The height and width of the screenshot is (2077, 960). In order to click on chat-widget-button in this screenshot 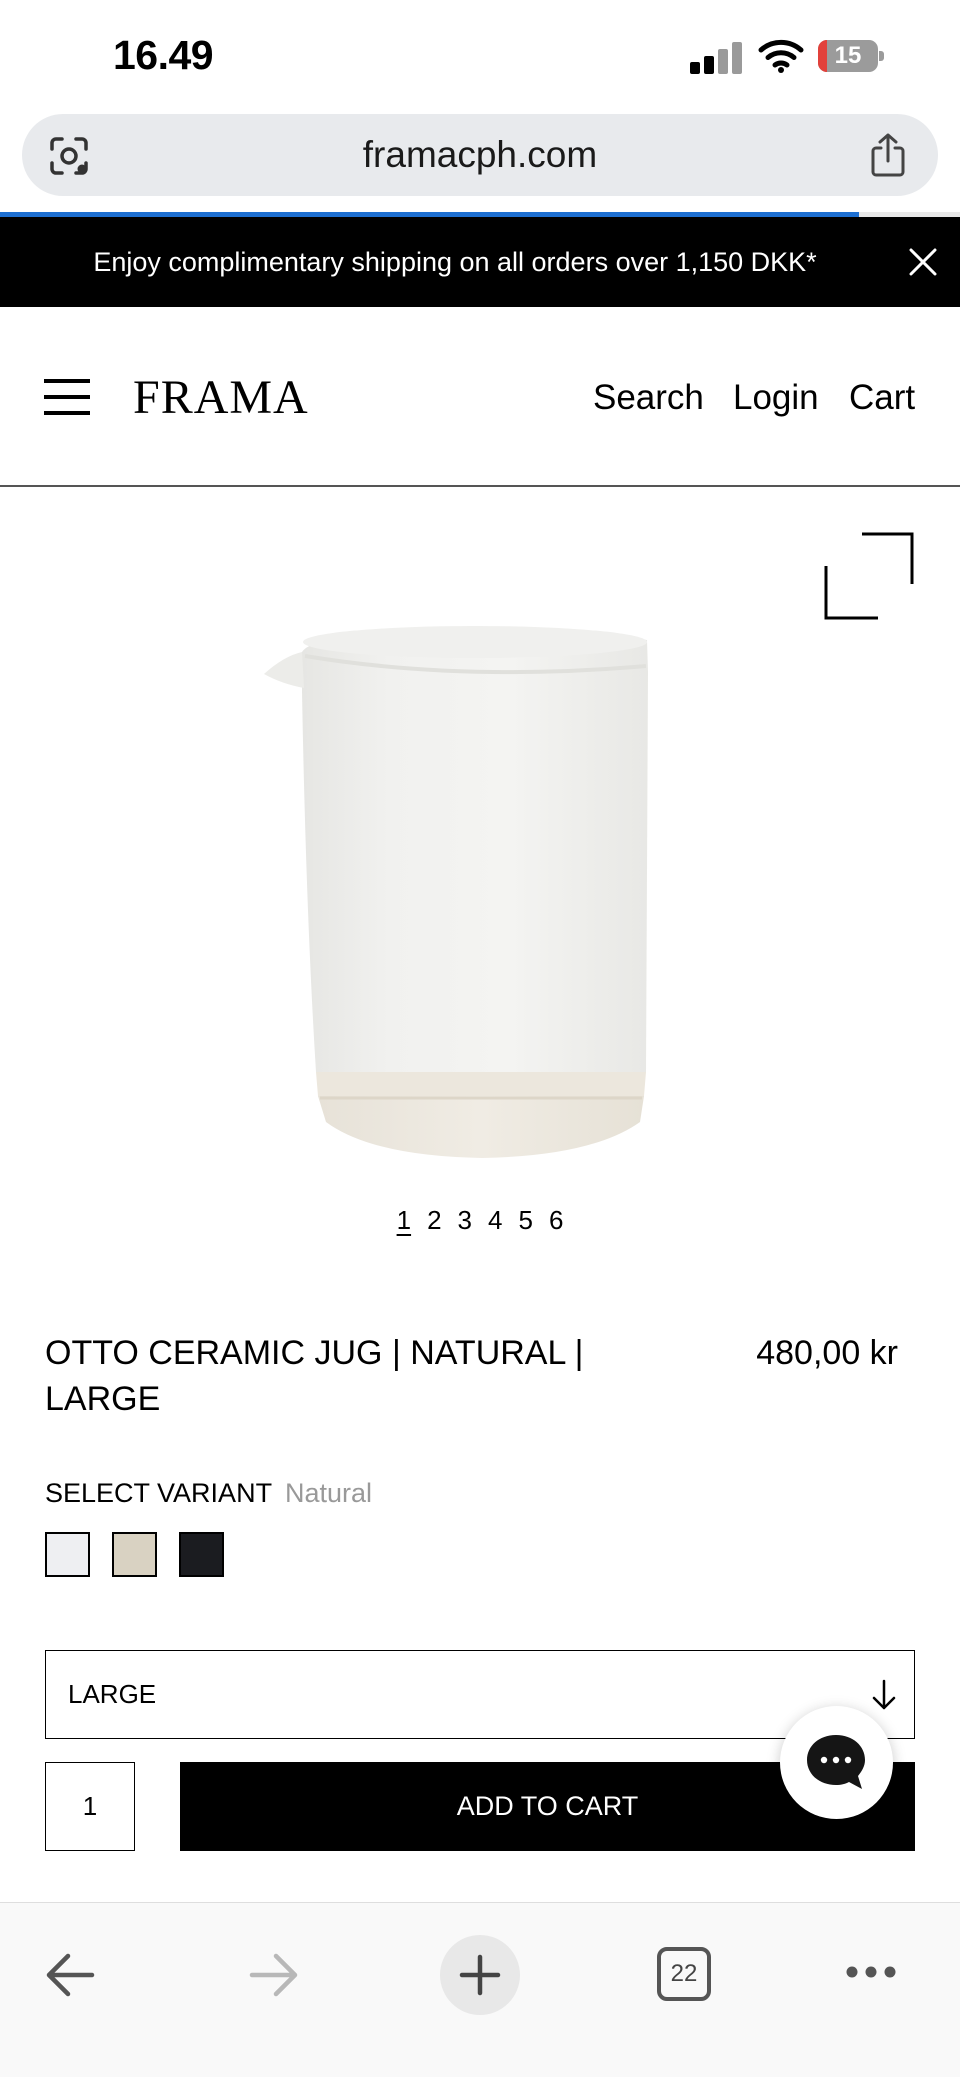, I will do `click(836, 1762)`.